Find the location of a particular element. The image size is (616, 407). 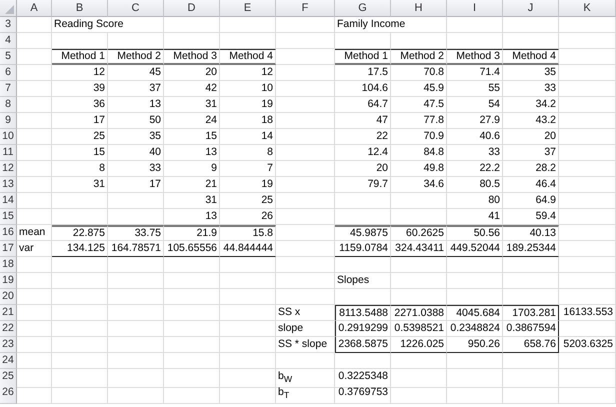

row-header: 3 is located at coordinates (8, 25).